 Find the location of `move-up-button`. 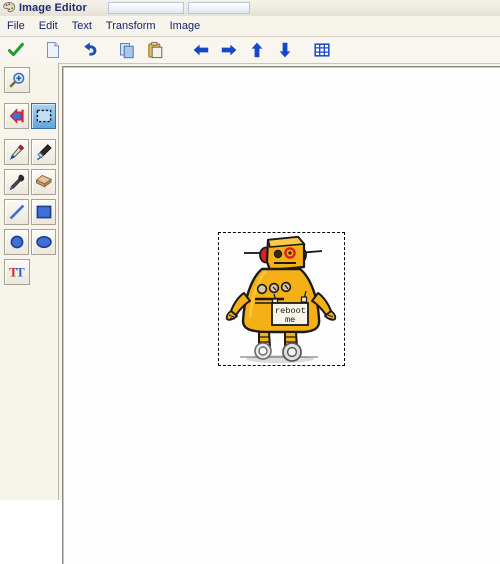

move-up-button is located at coordinates (257, 50).